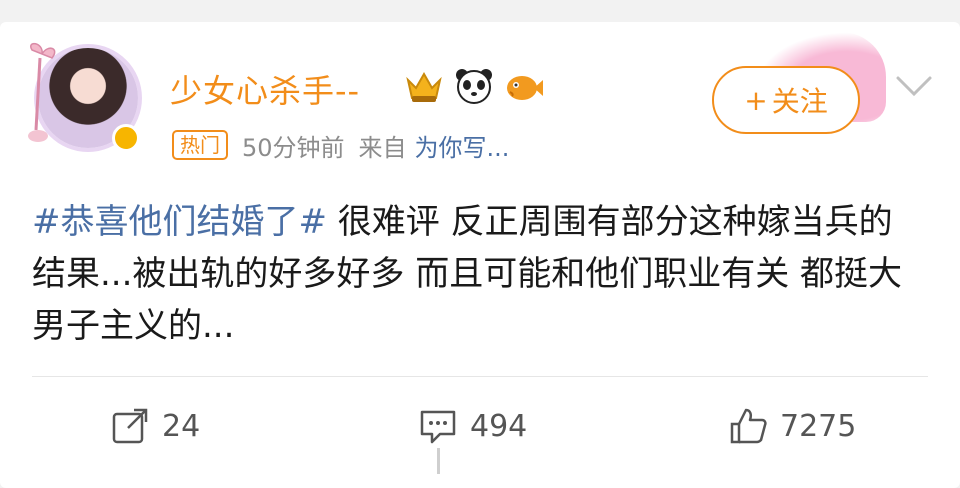  I want to click on crown-badge-icon, so click(424, 86).